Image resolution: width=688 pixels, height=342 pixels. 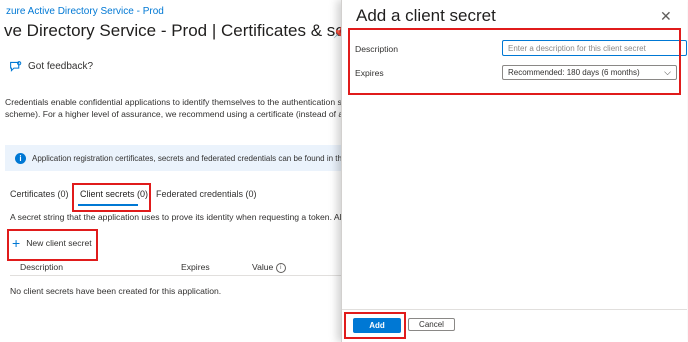 What do you see at coordinates (59, 243) in the screenshot?
I see `new-client-secret-label: New client secret` at bounding box center [59, 243].